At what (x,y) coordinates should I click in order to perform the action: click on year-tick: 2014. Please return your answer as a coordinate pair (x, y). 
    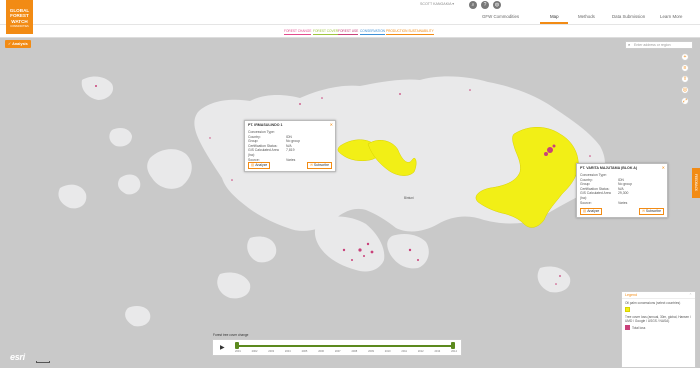
    Looking at the image, I should click on (454, 351).